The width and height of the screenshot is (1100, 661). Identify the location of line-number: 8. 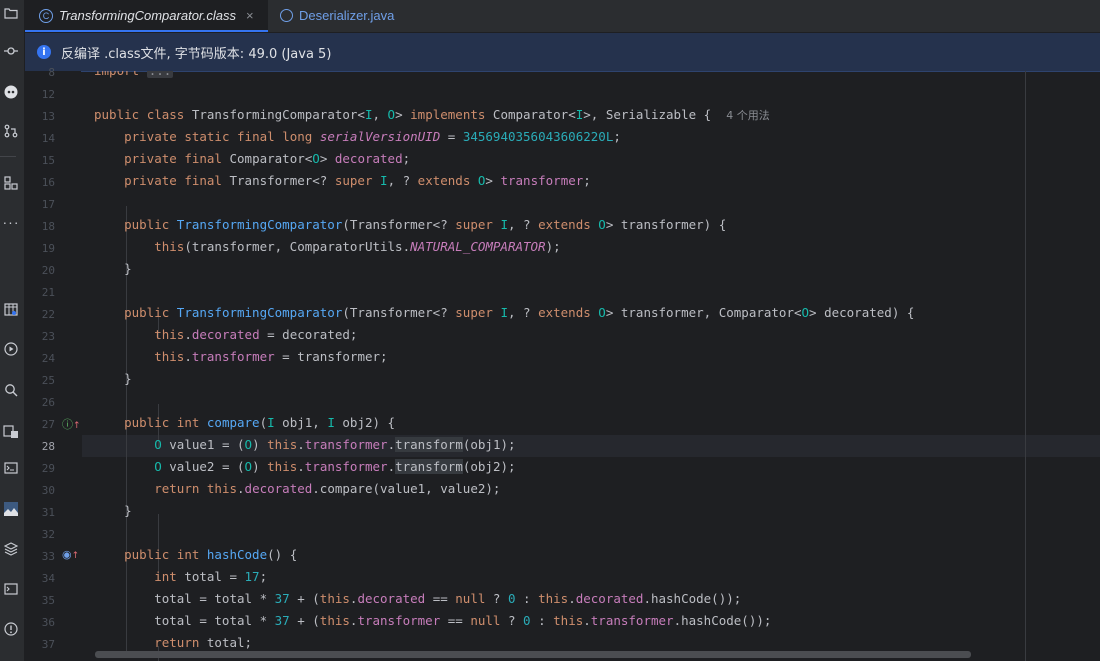
(51, 72).